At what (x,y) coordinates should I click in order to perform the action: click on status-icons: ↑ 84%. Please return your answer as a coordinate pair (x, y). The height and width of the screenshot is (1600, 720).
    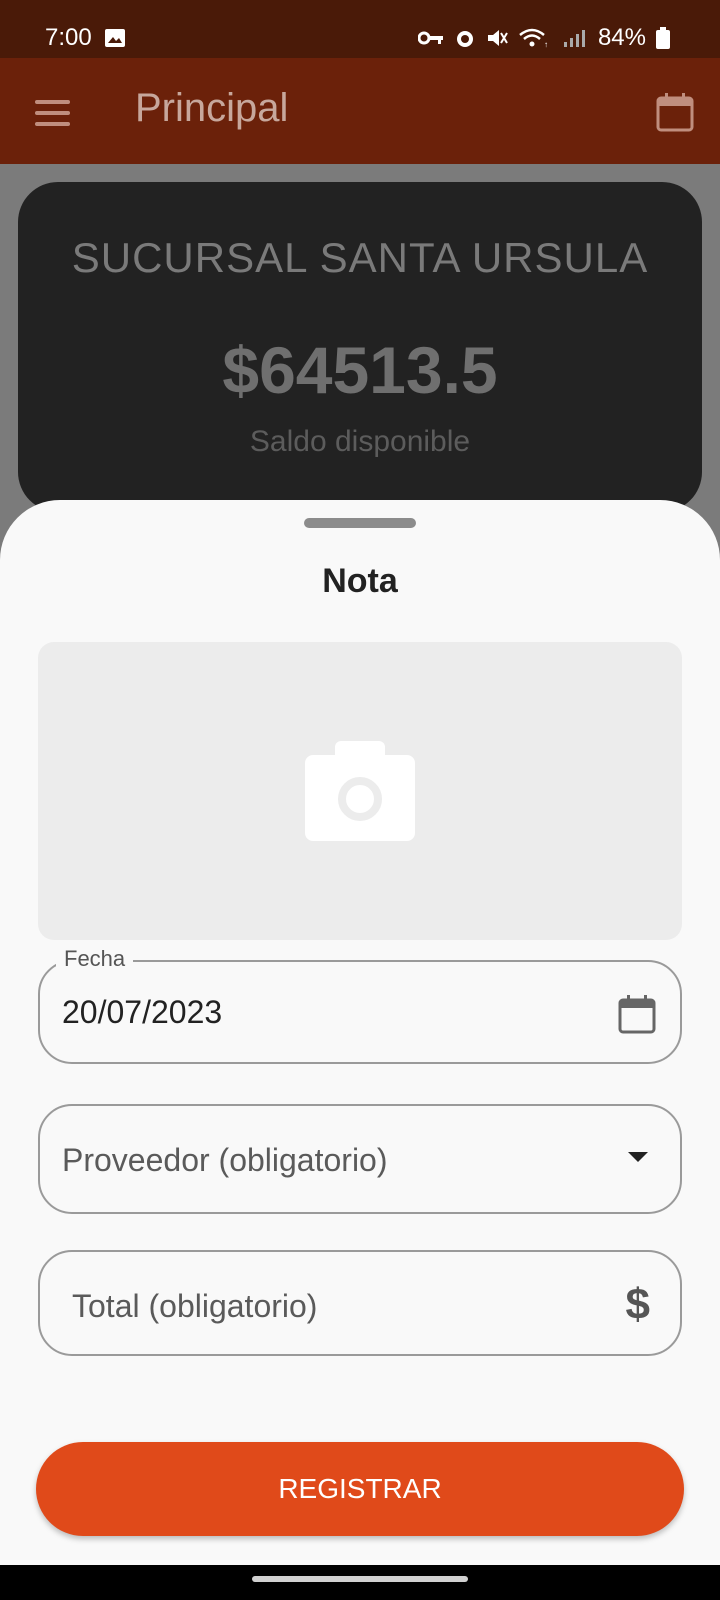
    Looking at the image, I should click on (543, 38).